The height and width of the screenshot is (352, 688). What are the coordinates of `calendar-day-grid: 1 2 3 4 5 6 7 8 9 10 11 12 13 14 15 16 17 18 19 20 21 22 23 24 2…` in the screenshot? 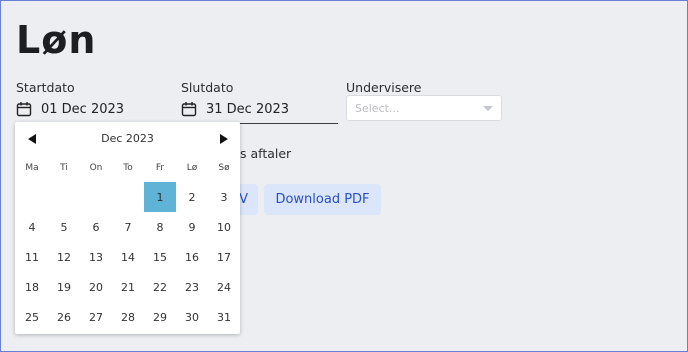 It's located at (128, 257).